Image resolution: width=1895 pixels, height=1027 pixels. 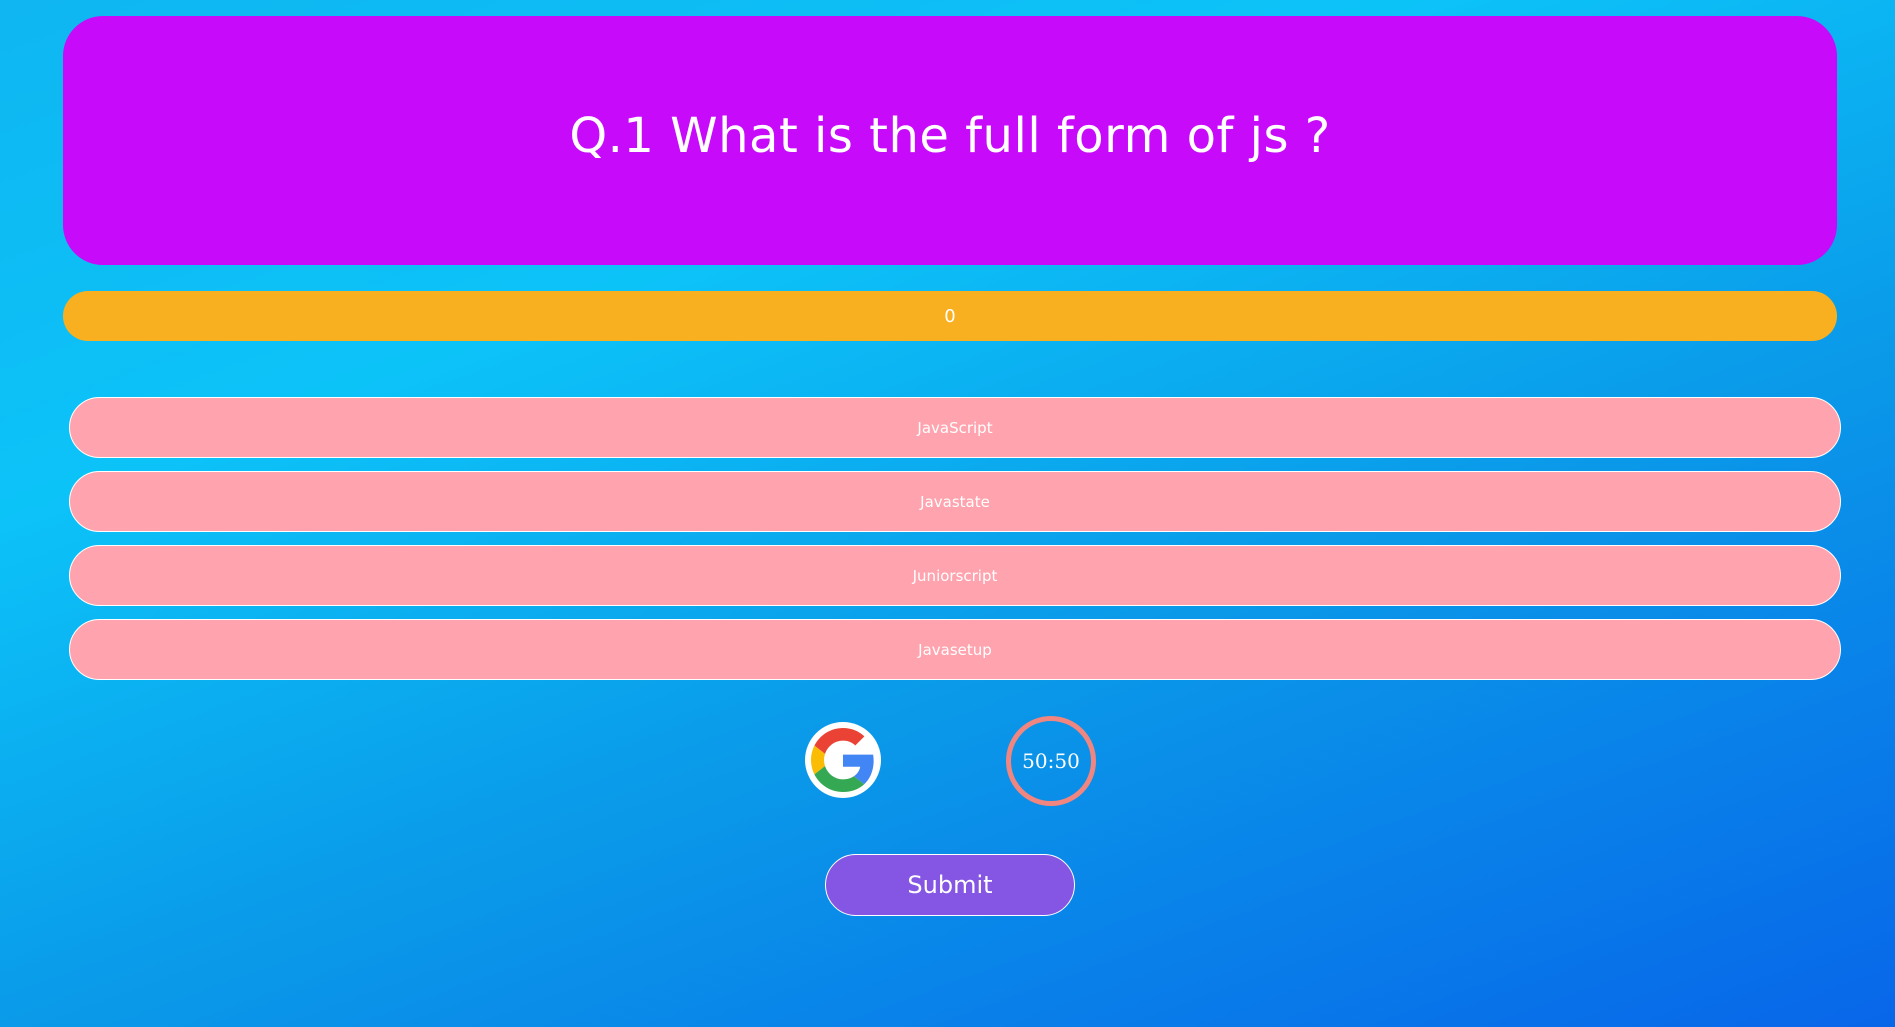 I want to click on google-icon, so click(x=842, y=760).